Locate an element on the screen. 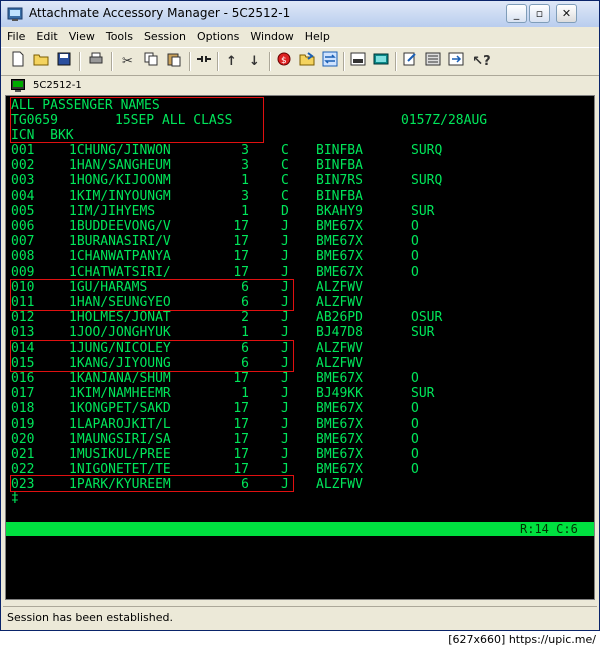  timestamp: 0157Z/28AUG is located at coordinates (444, 120).